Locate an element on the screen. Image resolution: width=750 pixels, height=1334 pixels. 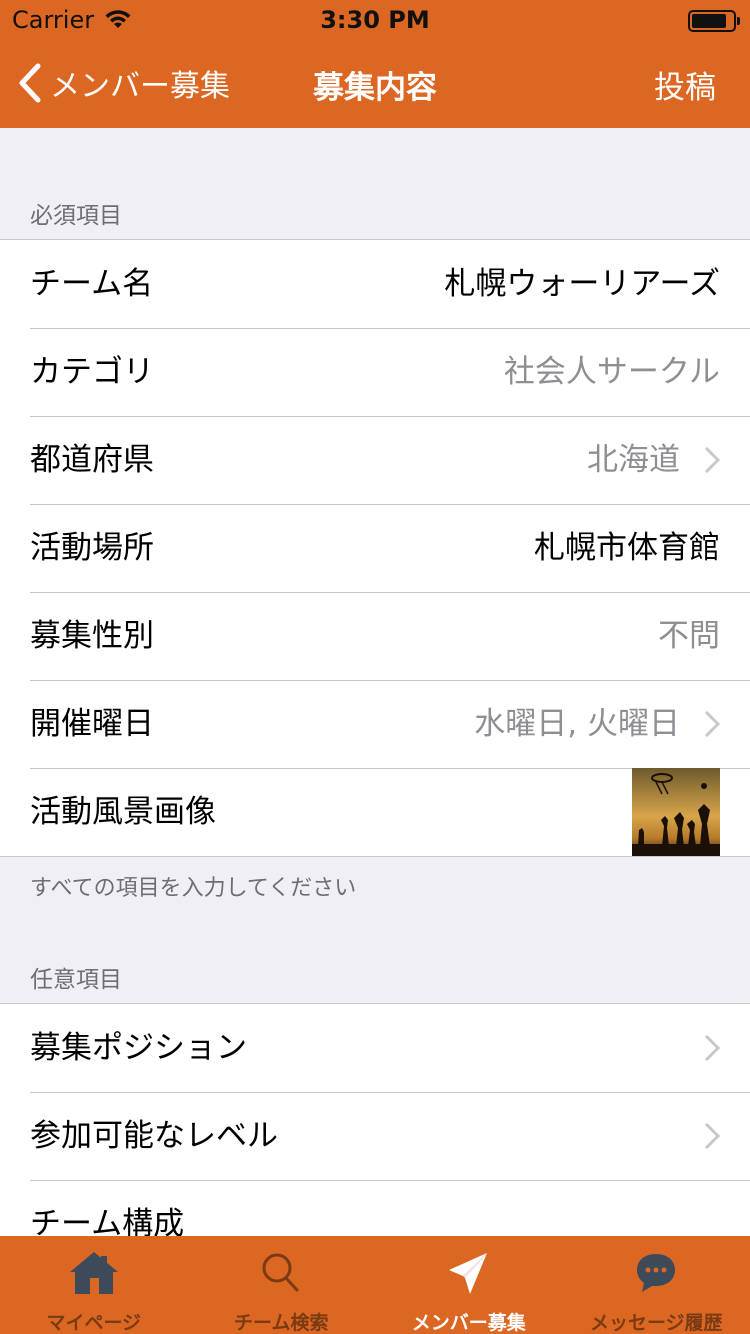
navigation-bar: Carrier 3:30 PM メンバー募集 募集内容 投稿 is located at coordinates (375, 64).